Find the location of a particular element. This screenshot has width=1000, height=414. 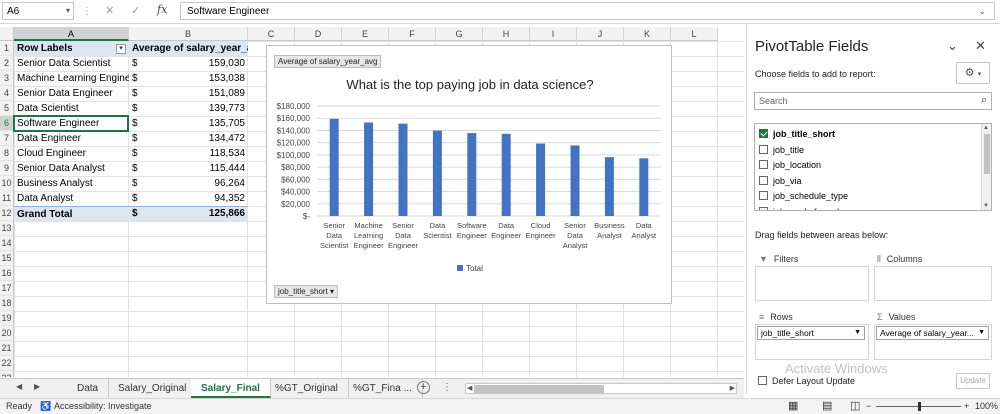

column-header: K is located at coordinates (647, 34).